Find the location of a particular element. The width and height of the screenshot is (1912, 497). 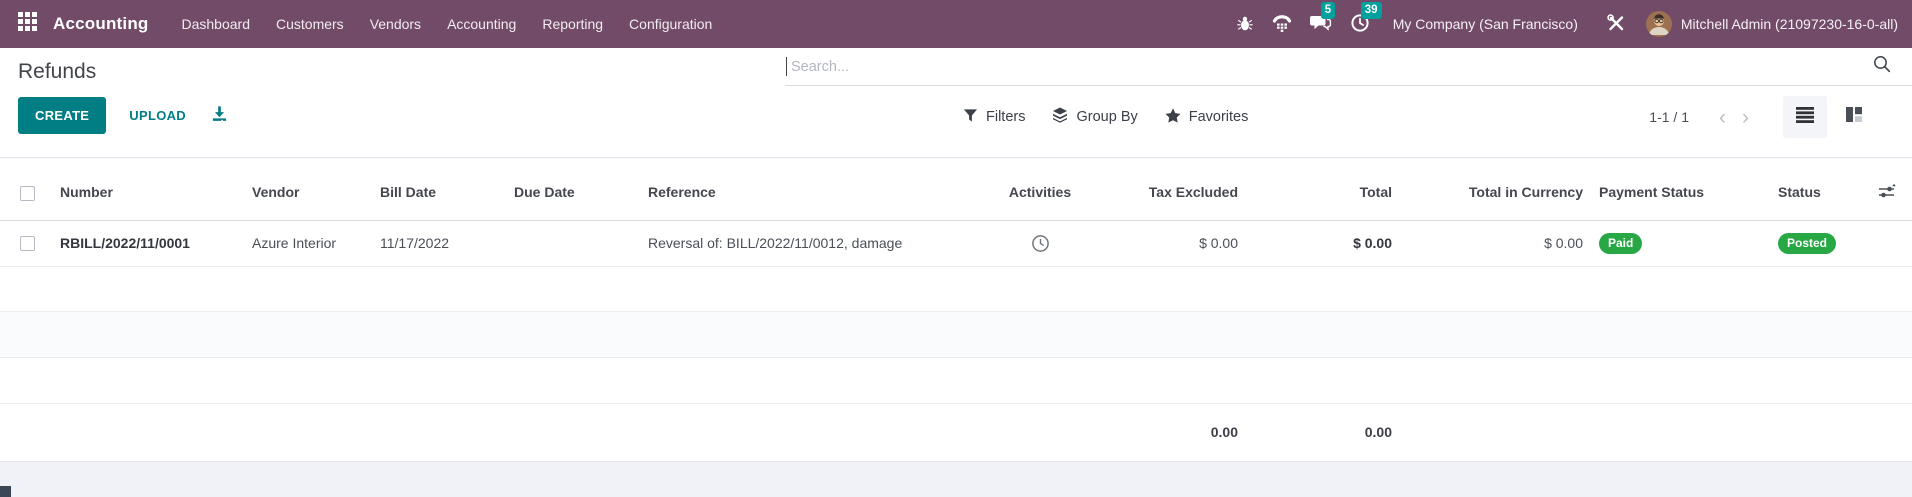

menu-configuration: Configuration is located at coordinates (670, 24).